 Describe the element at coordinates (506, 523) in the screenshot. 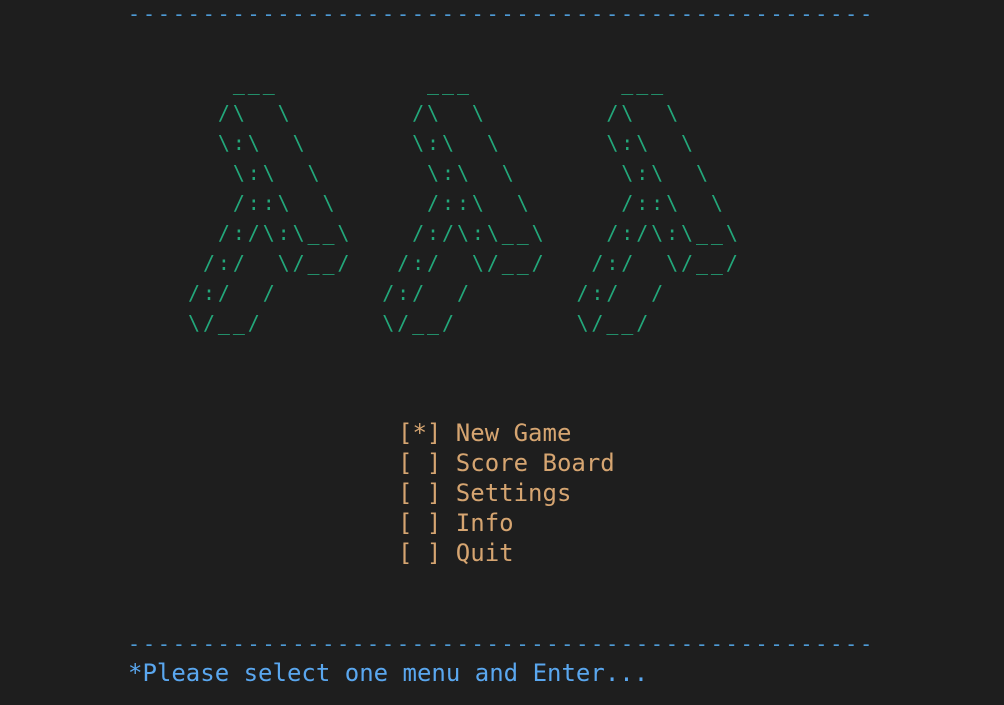

I see `menu-item-info: [ ] Info` at that location.